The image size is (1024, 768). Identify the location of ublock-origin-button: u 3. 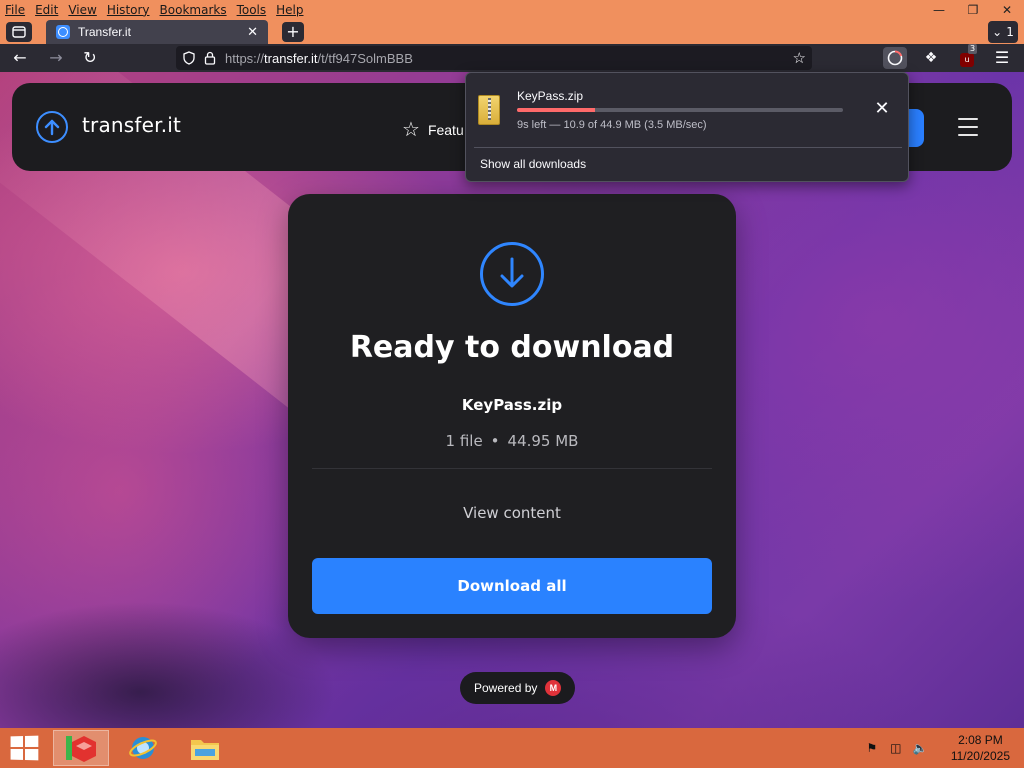
(967, 56).